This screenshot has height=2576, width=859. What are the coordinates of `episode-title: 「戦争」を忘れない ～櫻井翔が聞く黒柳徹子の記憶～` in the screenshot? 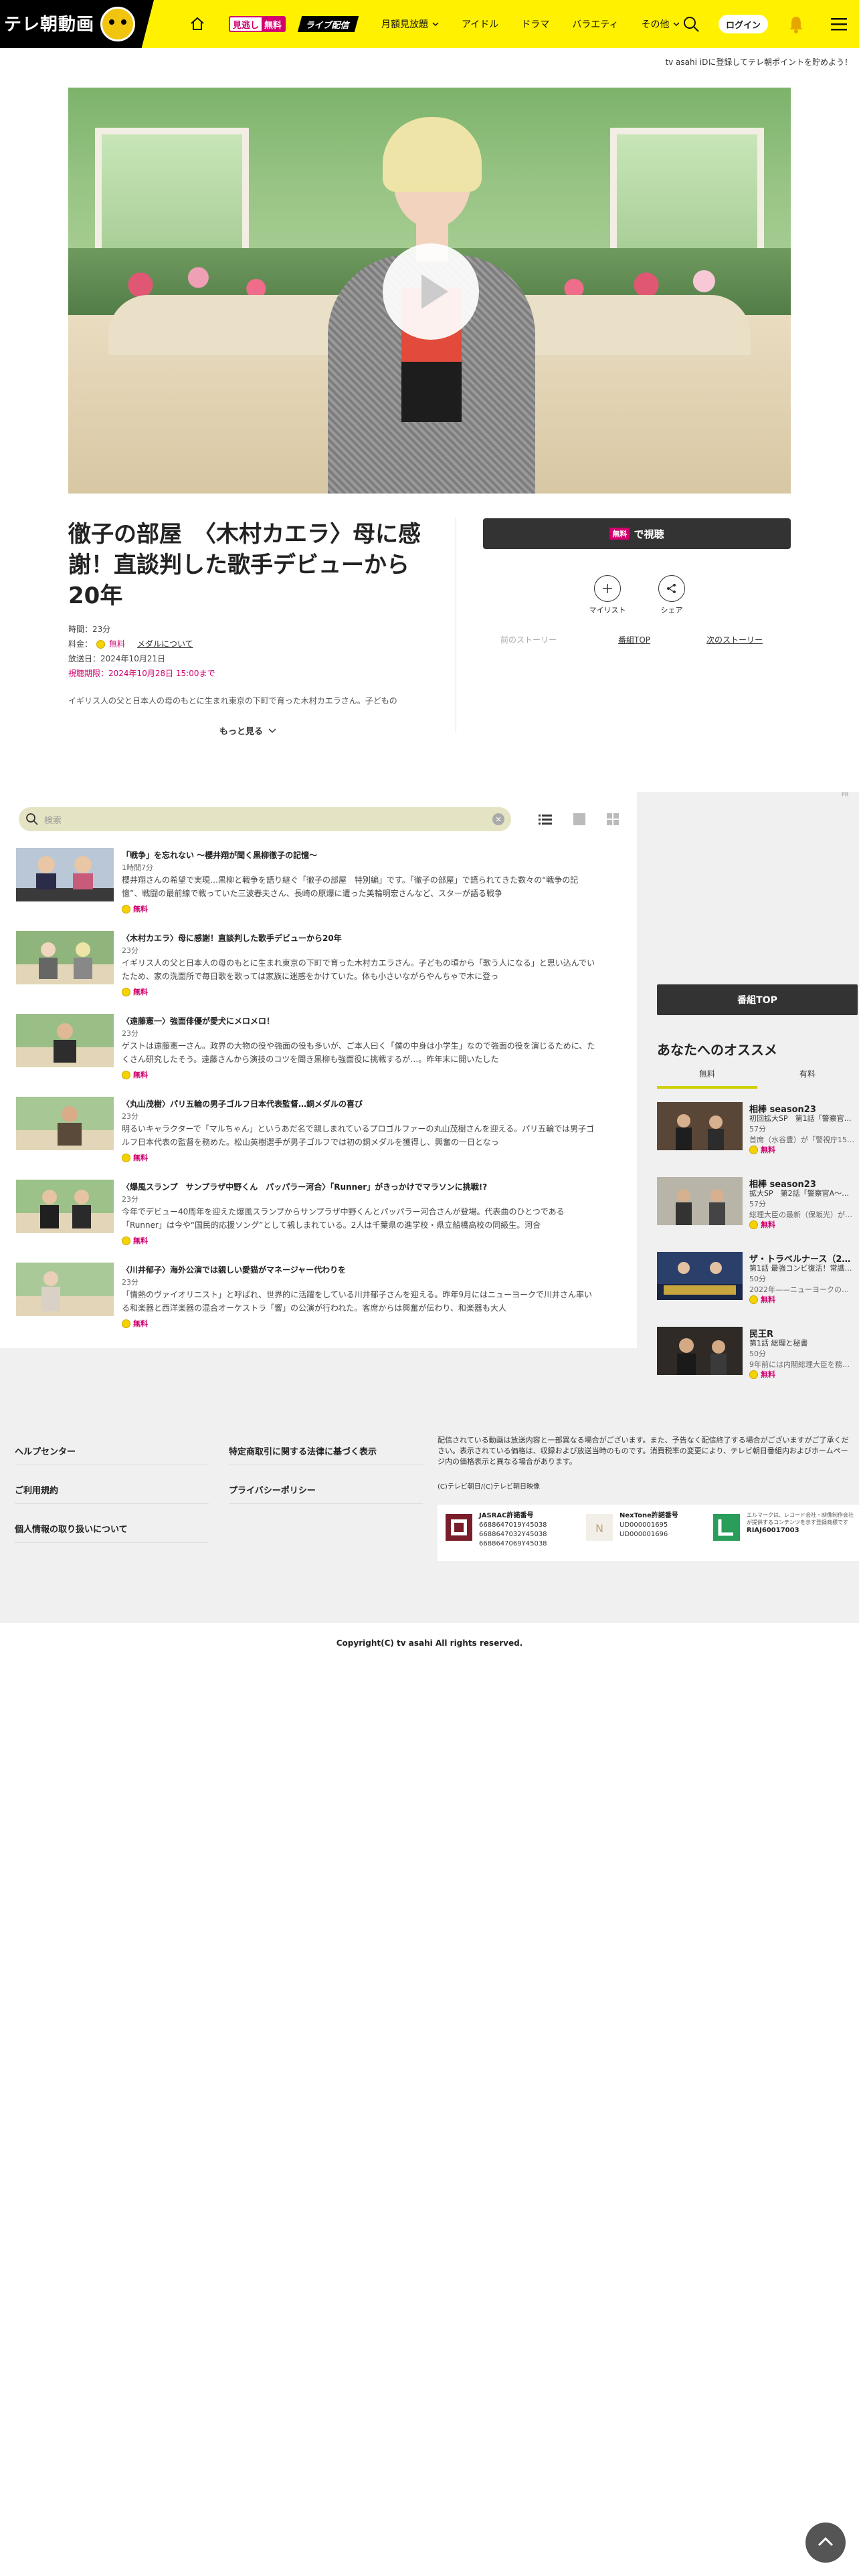 It's located at (220, 856).